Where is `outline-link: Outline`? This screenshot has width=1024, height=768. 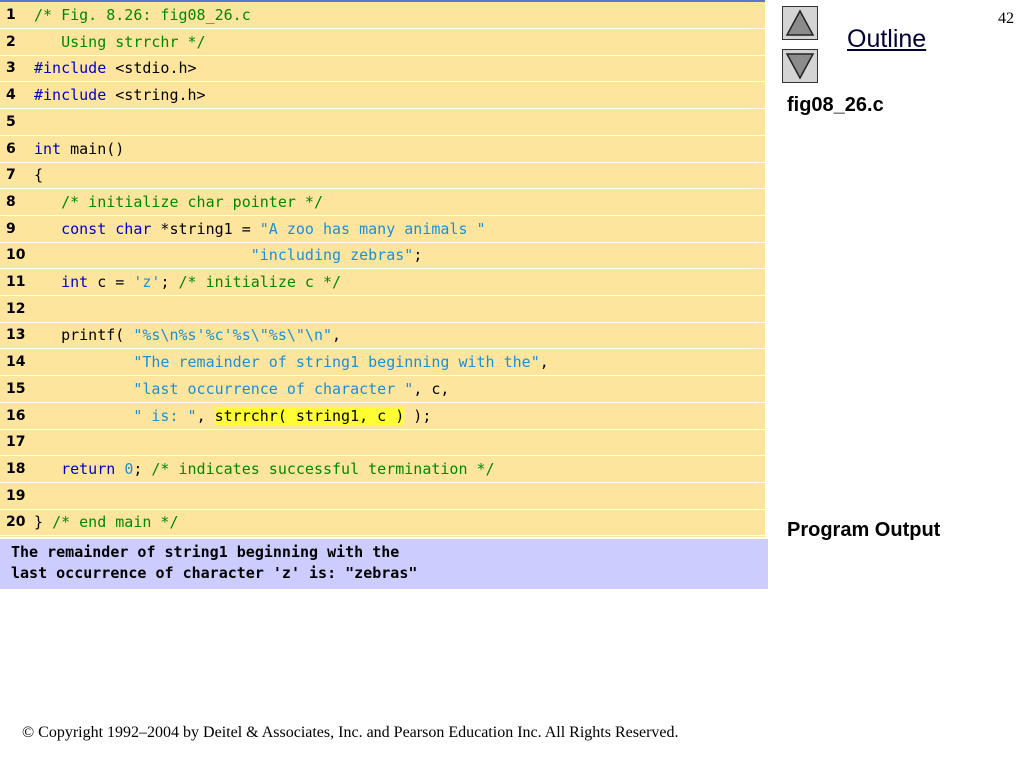
outline-link: Outline is located at coordinates (886, 39).